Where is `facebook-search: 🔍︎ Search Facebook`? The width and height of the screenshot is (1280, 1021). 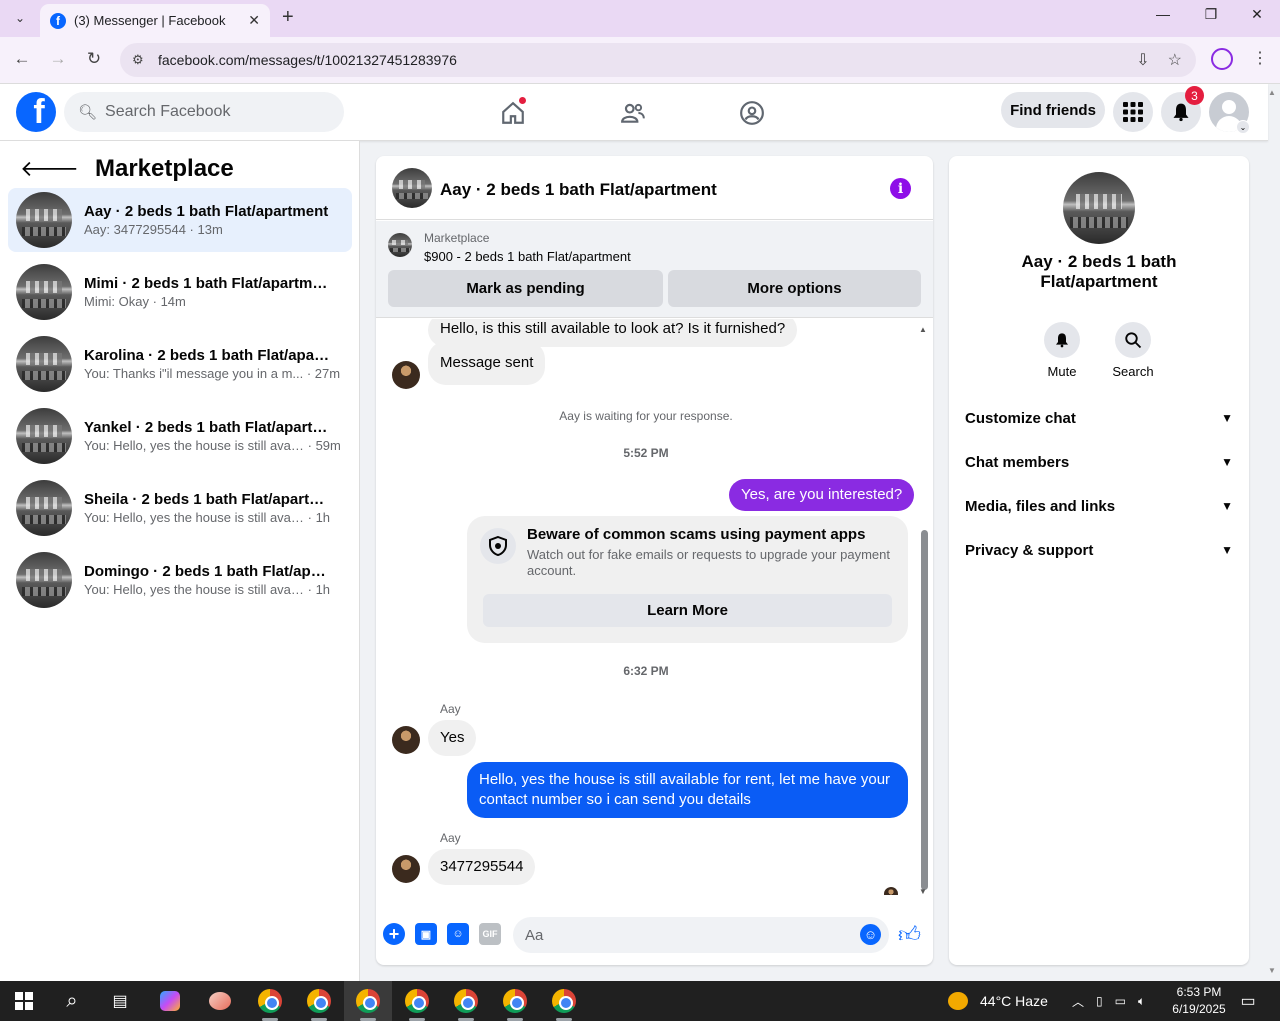 facebook-search: 🔍︎ Search Facebook is located at coordinates (204, 112).